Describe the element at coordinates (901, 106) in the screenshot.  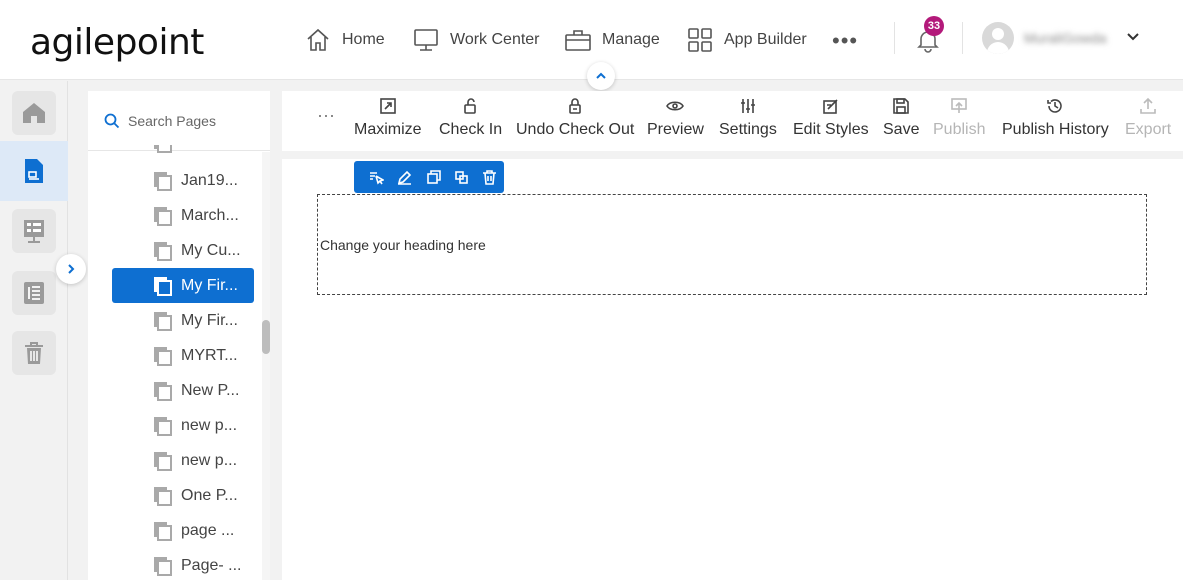
I see `save-icon` at that location.